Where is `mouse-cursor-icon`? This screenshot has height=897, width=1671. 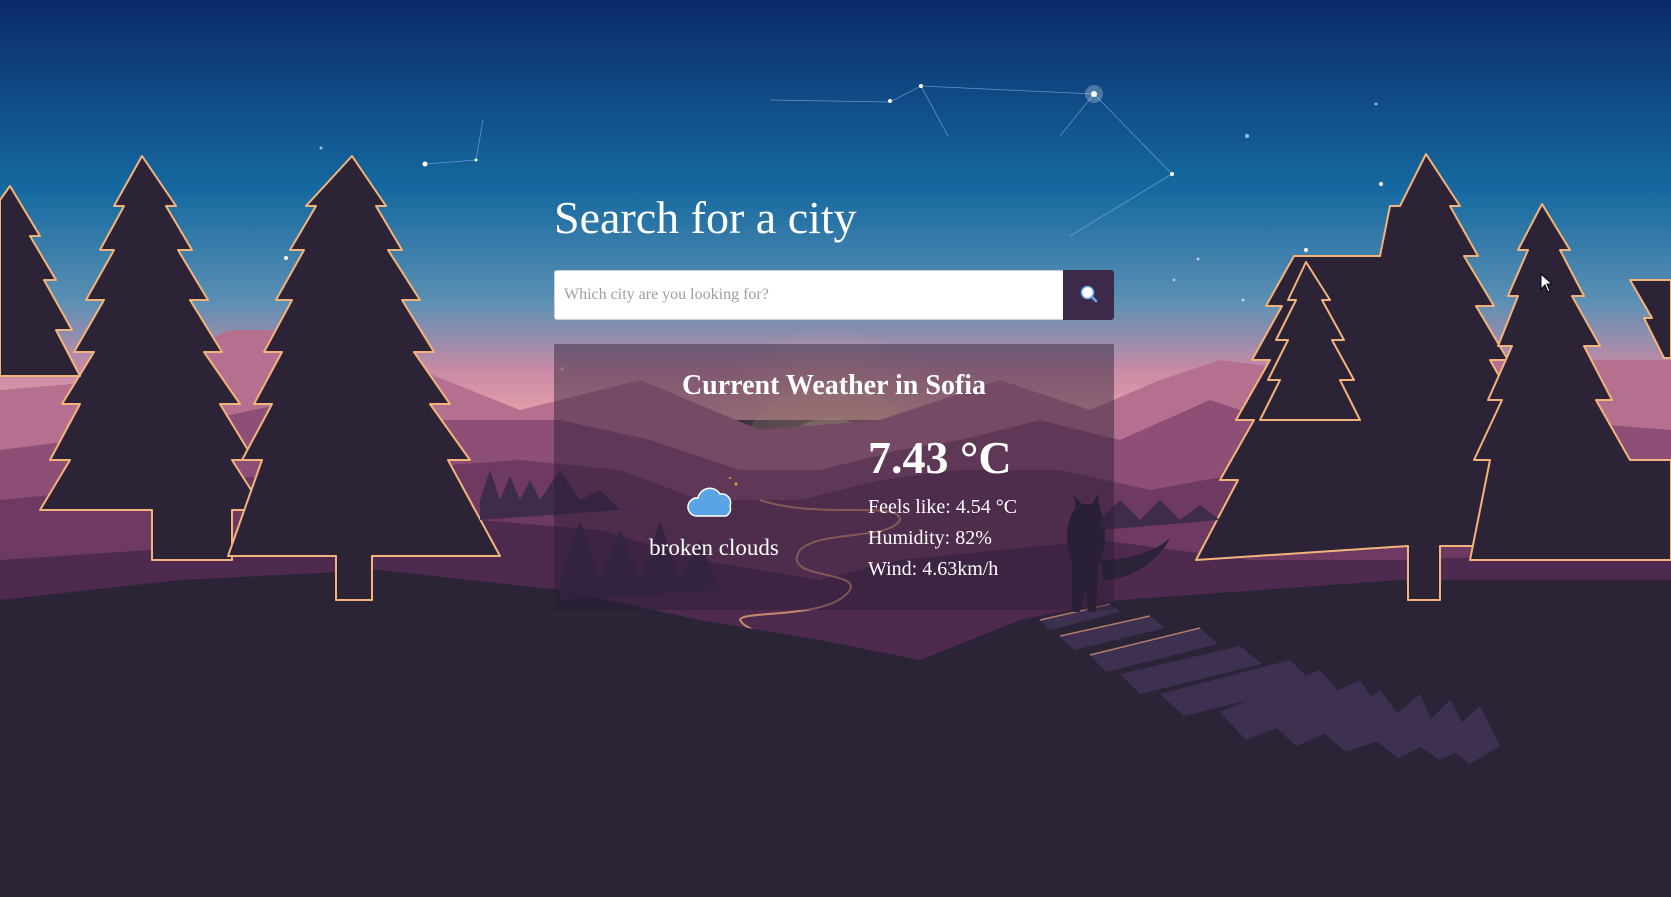 mouse-cursor-icon is located at coordinates (1547, 285).